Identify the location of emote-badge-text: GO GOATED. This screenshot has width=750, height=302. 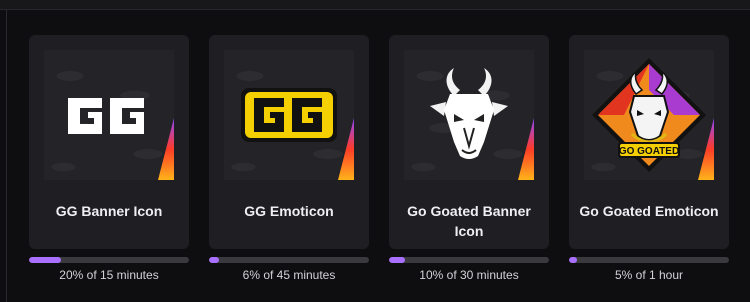
(649, 151).